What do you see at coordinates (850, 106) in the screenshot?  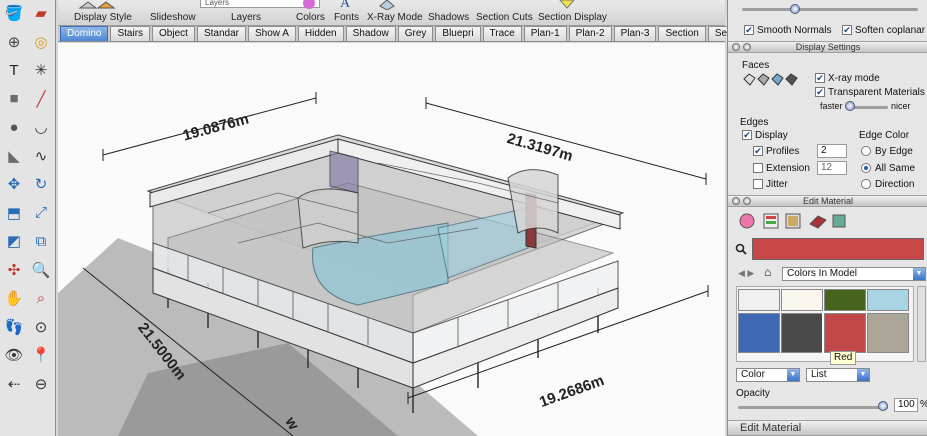 I see `quality-slider-knob` at bounding box center [850, 106].